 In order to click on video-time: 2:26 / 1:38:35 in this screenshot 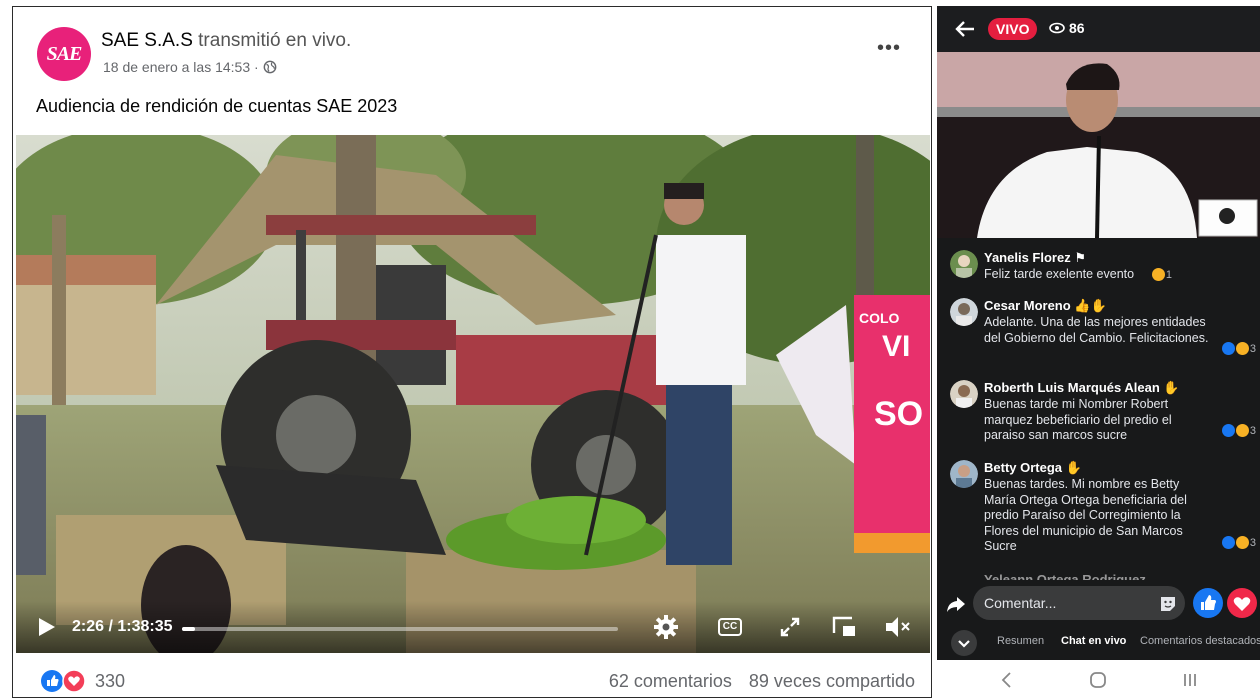, I will do `click(122, 626)`.